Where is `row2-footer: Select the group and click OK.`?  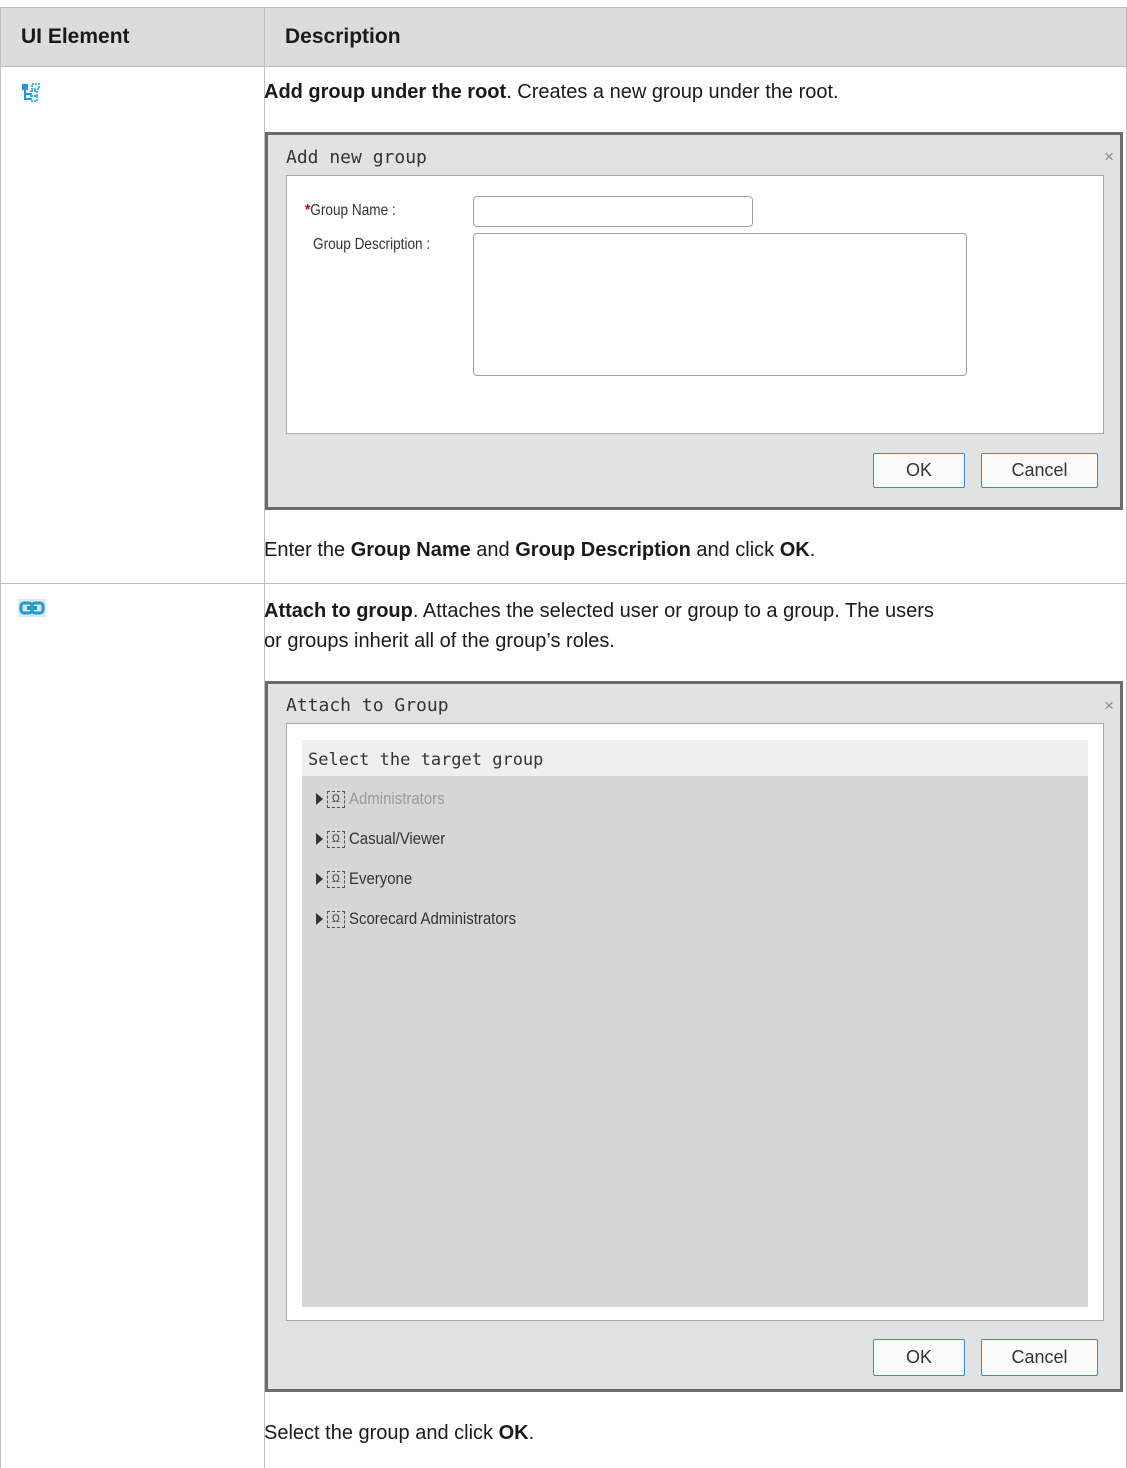 row2-footer: Select the group and click OK. is located at coordinates (399, 1433).